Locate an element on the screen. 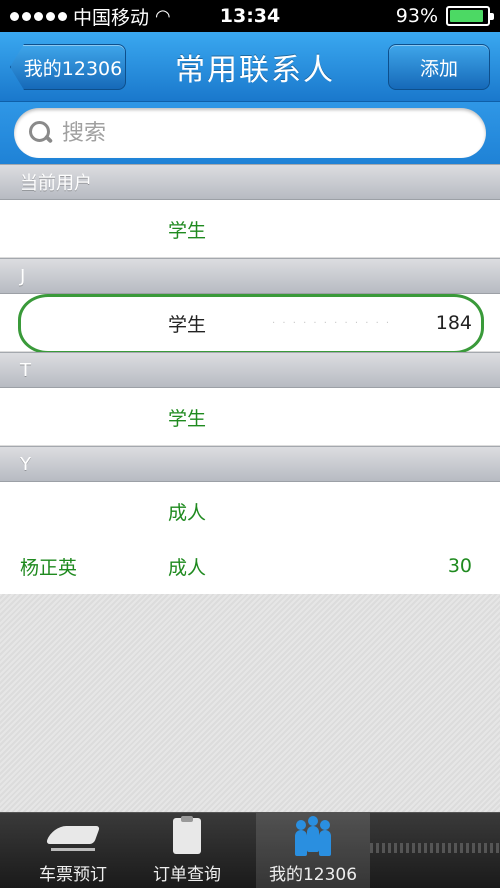  tab-label: 车票预订 is located at coordinates (73, 875).